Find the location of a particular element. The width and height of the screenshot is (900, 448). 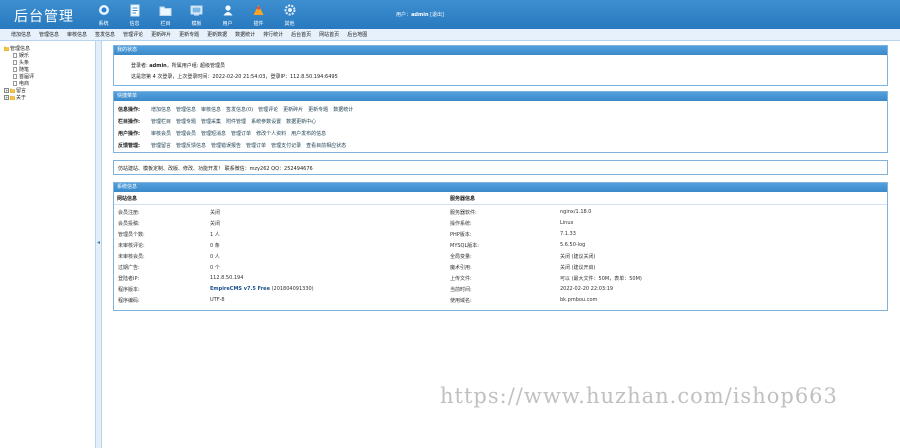

shortcut-link: 管理信息 is located at coordinates (186, 109).